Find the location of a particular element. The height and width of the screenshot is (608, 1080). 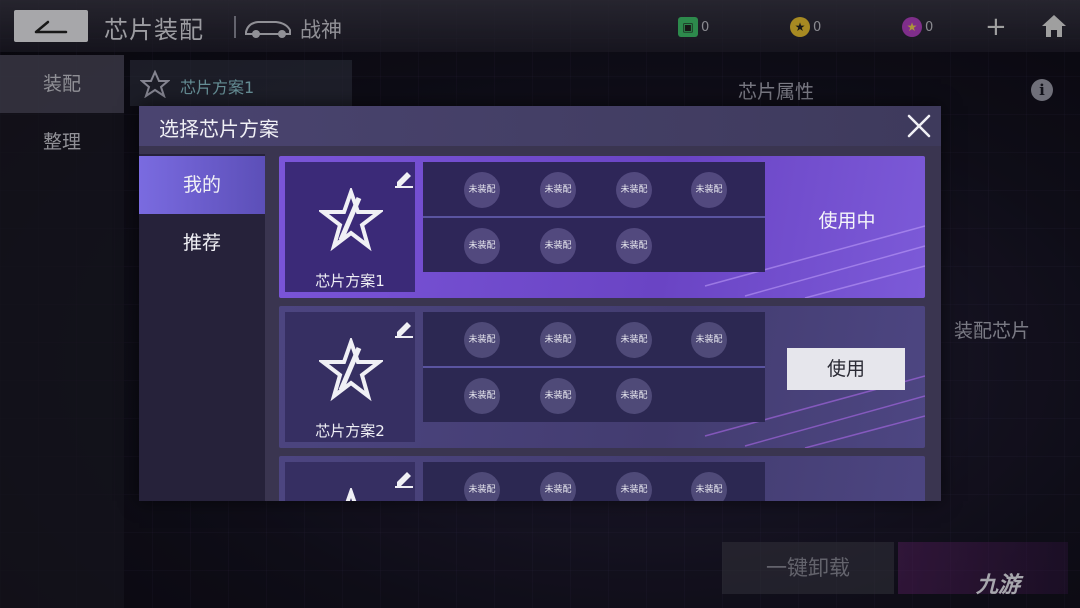

scheme-card: 芯片方案1 未装配 未装配 未装配 未装配 未装配 未装配 未装配 使用中 is located at coordinates (602, 227).